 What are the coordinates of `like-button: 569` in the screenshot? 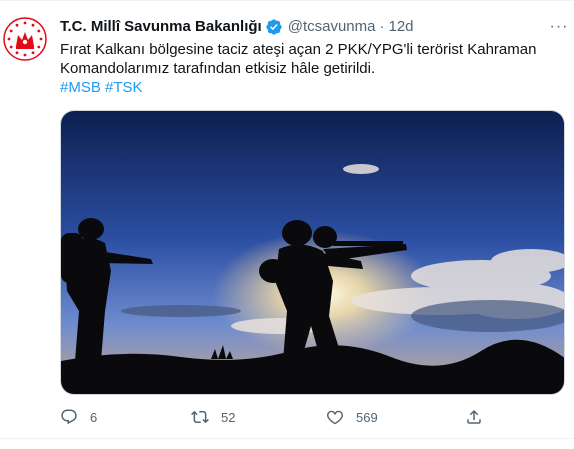 It's located at (352, 417).